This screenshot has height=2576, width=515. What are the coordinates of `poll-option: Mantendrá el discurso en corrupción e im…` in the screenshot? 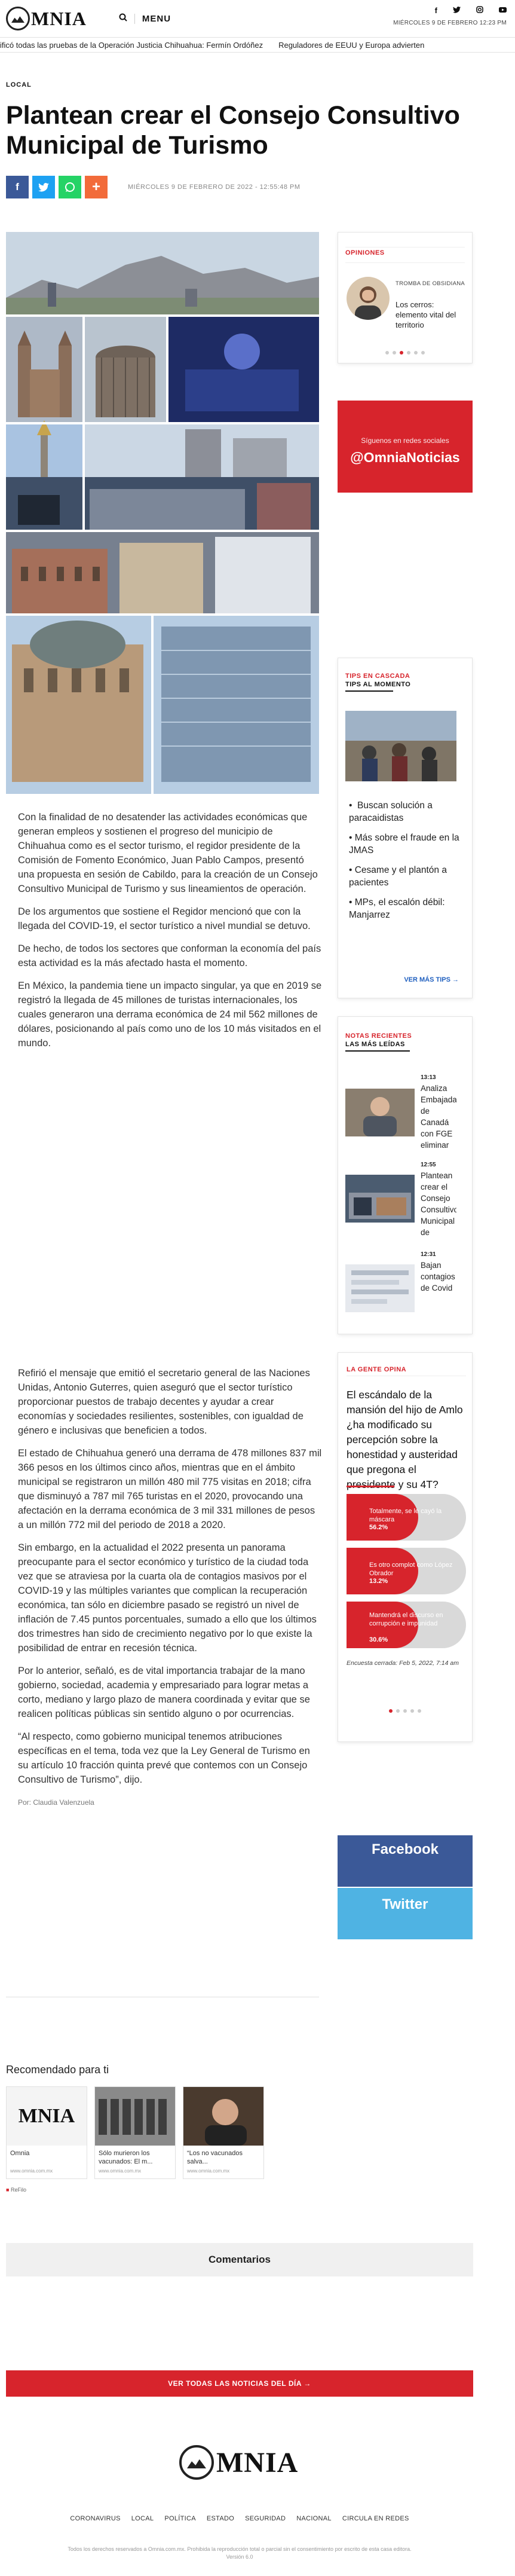 It's located at (407, 1627).